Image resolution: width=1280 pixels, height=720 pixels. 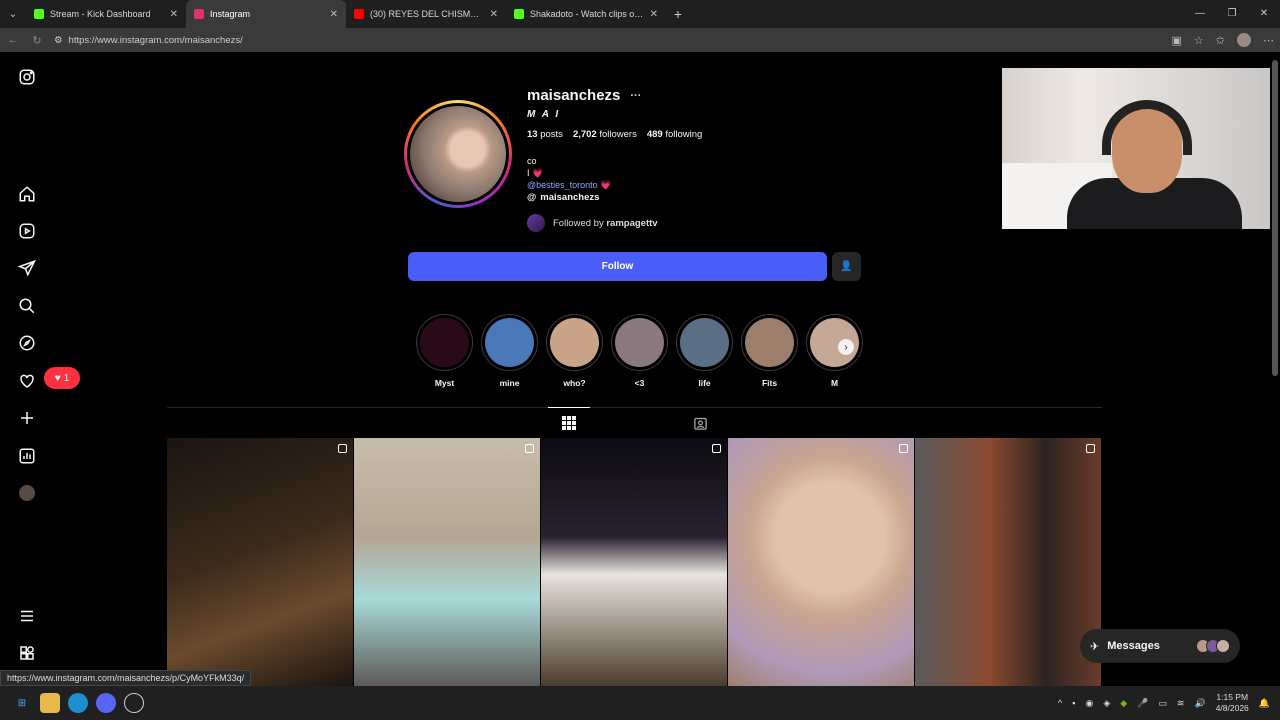 What do you see at coordinates (27, 343) in the screenshot?
I see `explore-compass-icon` at bounding box center [27, 343].